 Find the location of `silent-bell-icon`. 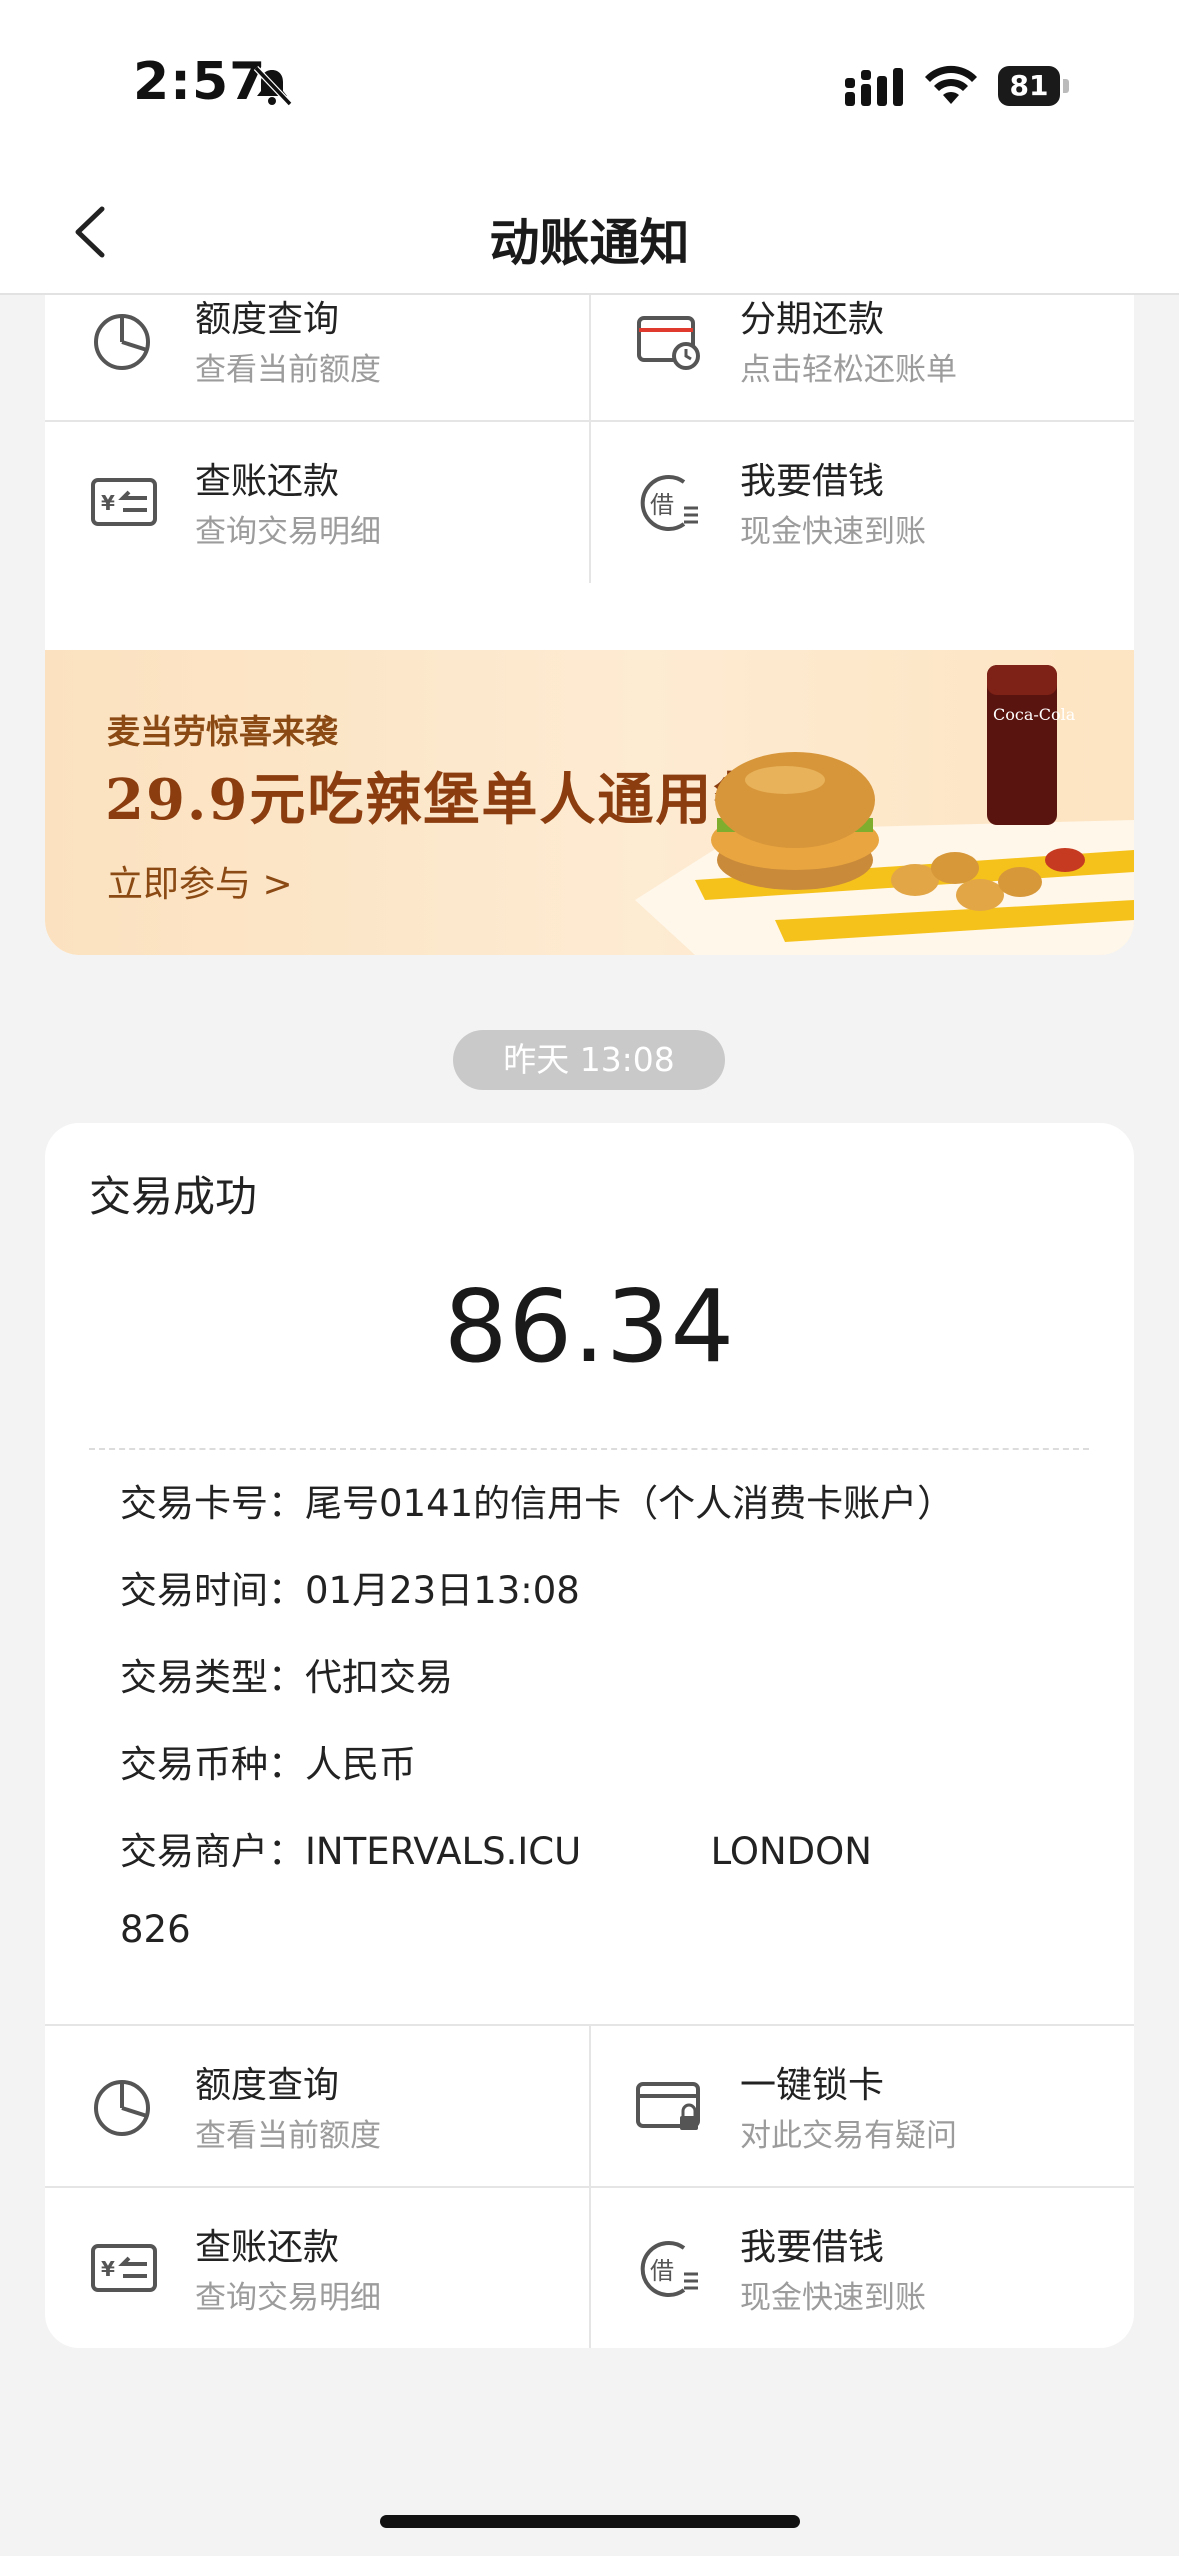

silent-bell-icon is located at coordinates (273, 86).